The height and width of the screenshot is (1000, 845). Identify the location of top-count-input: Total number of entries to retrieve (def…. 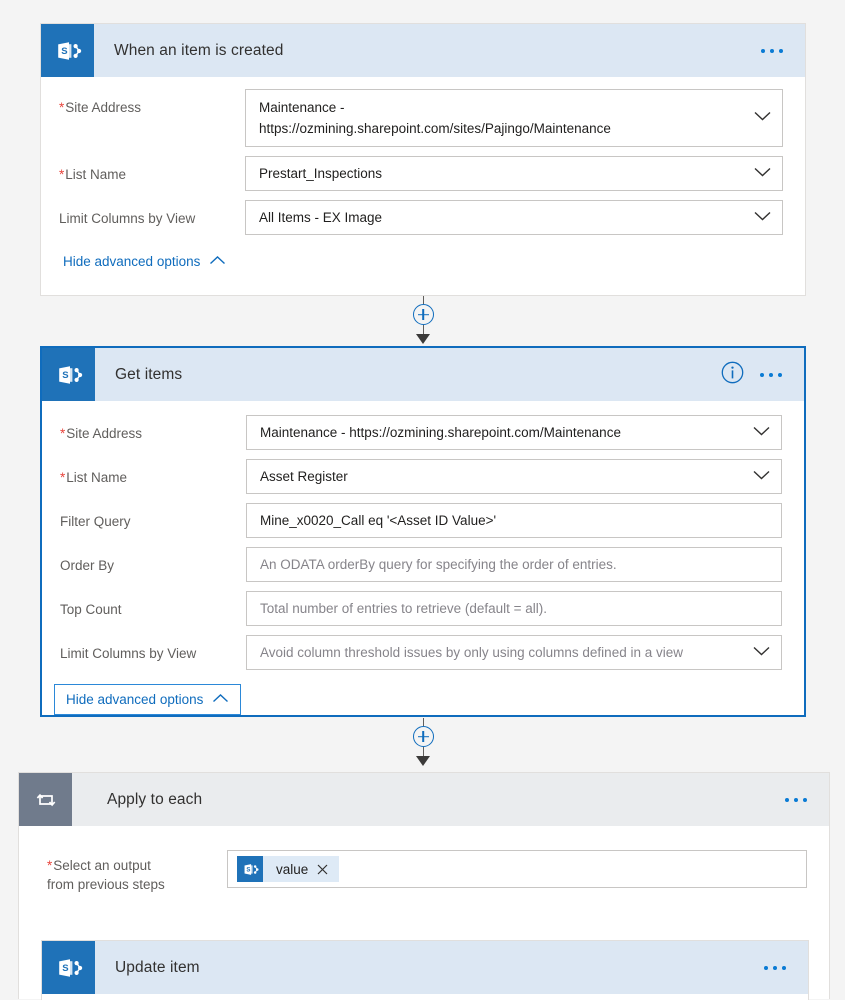
(514, 608).